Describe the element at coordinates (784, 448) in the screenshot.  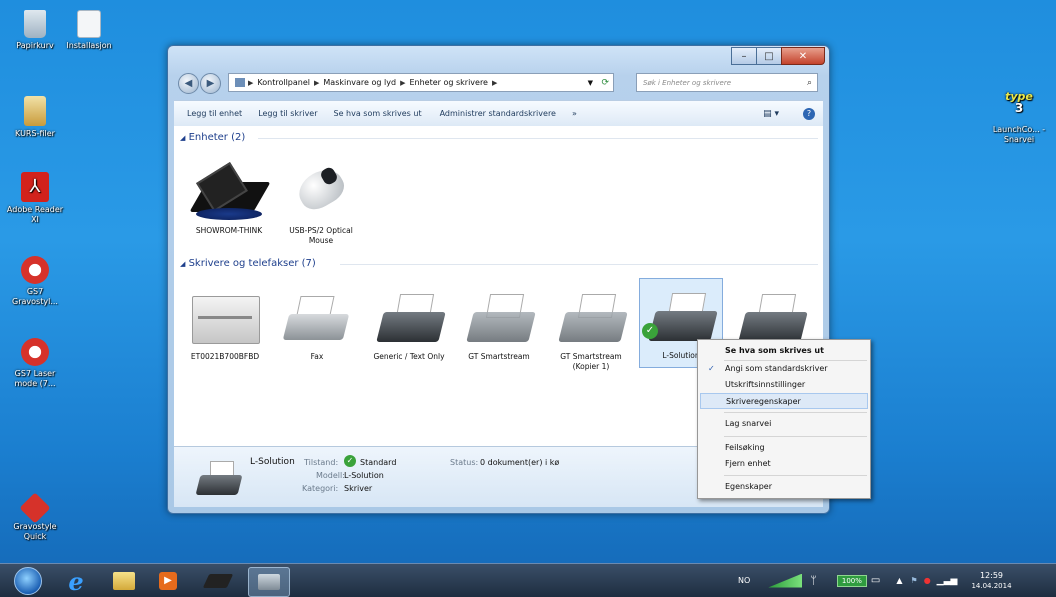
I see `menu-item-troubleshoot: Feilsøking` at that location.